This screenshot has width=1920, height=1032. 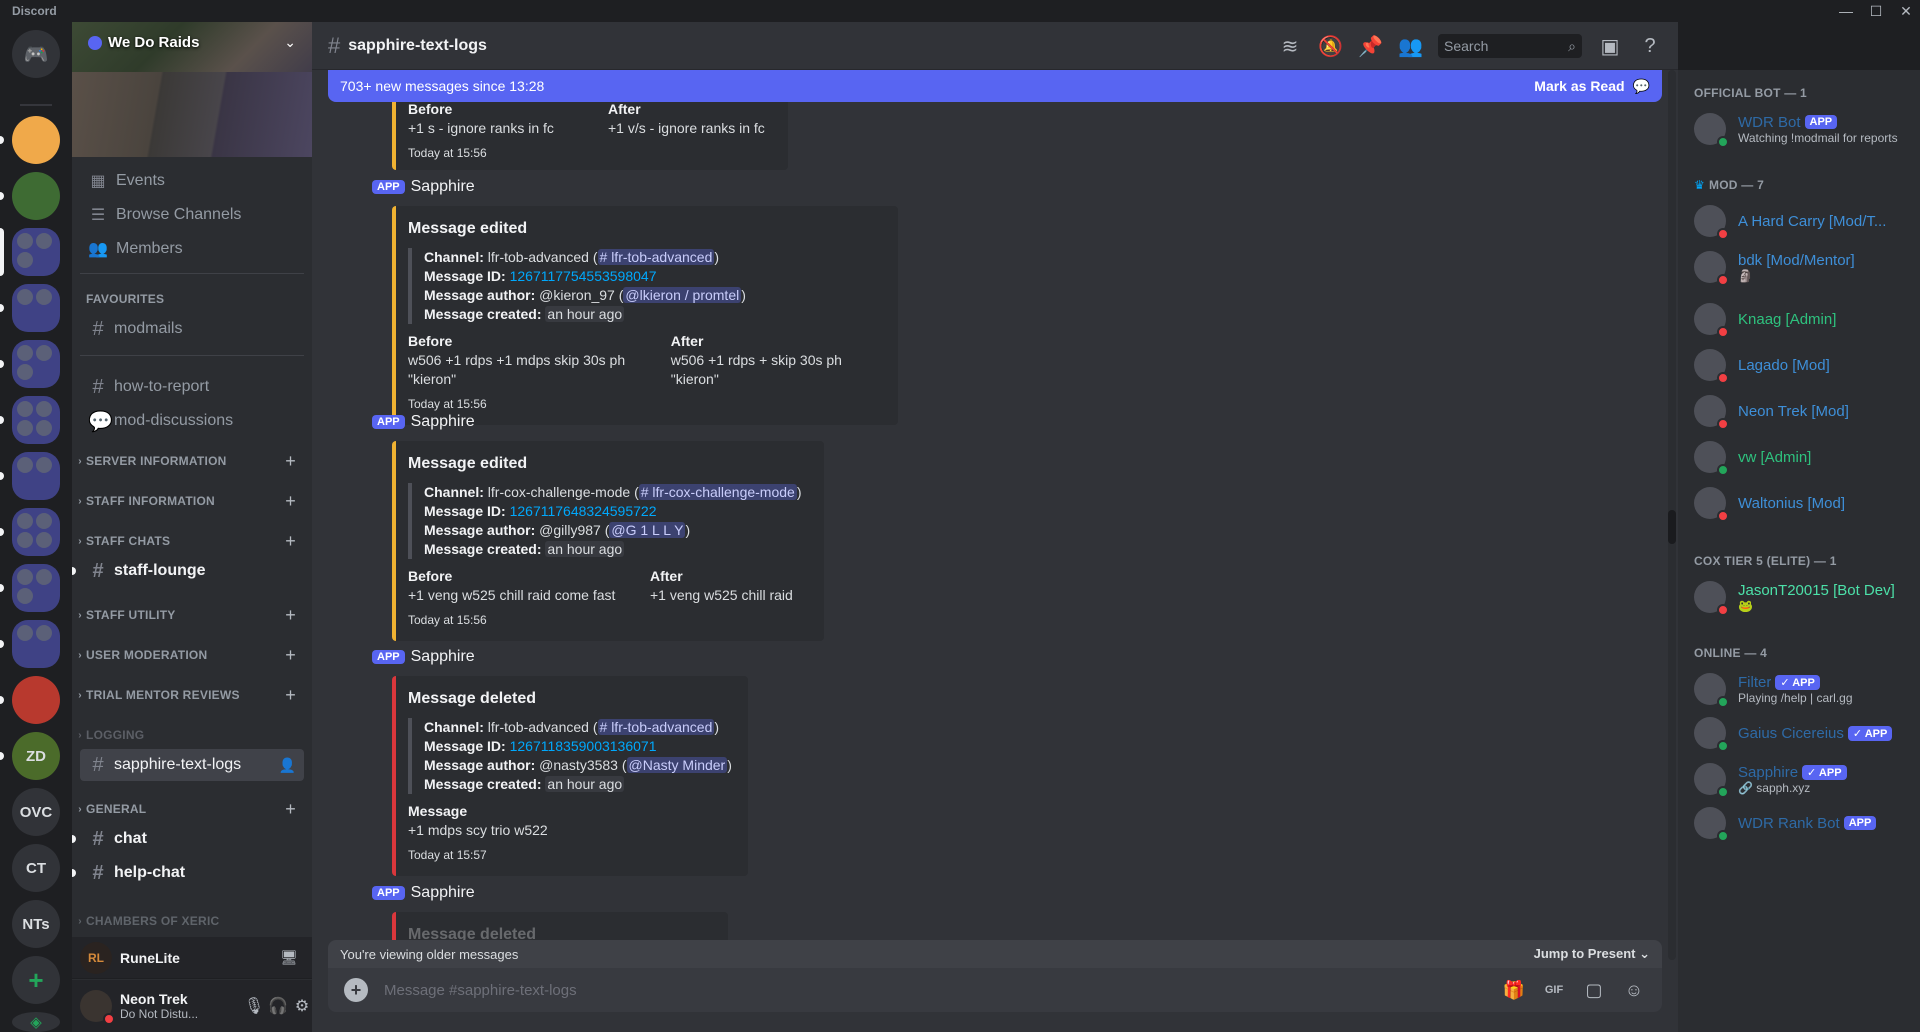 What do you see at coordinates (1906, 11) in the screenshot?
I see `close-button: ✕` at bounding box center [1906, 11].